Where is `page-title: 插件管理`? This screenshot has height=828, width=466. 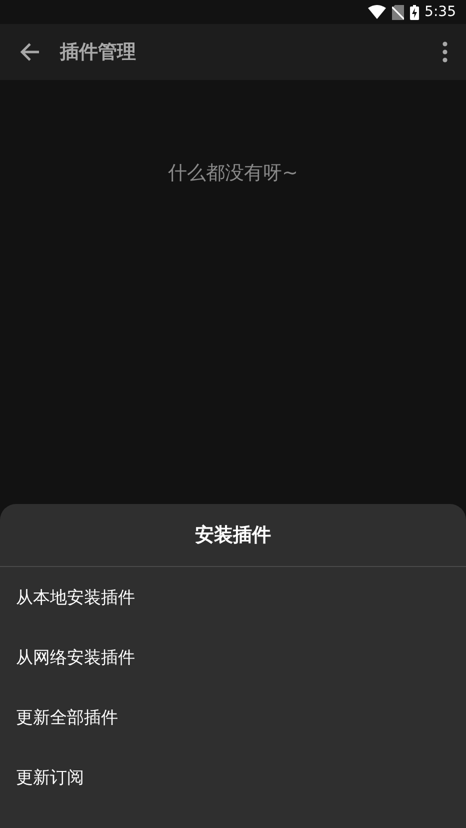
page-title: 插件管理 is located at coordinates (98, 52).